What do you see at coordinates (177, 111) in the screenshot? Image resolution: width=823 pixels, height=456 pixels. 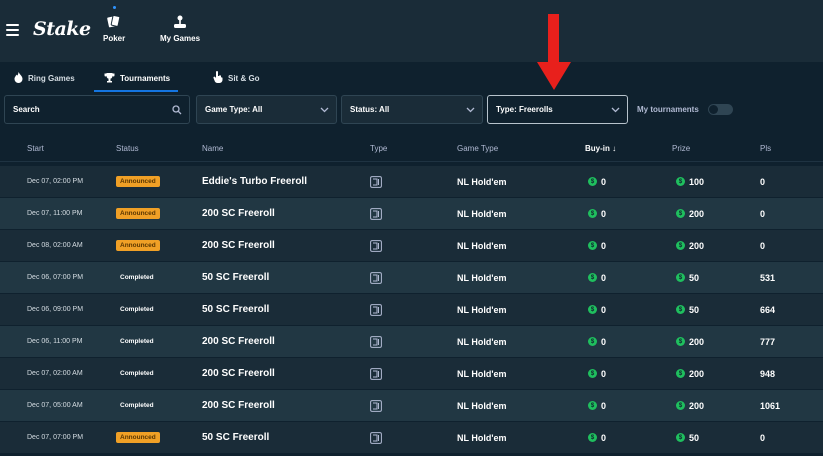 I see `search-icon` at bounding box center [177, 111].